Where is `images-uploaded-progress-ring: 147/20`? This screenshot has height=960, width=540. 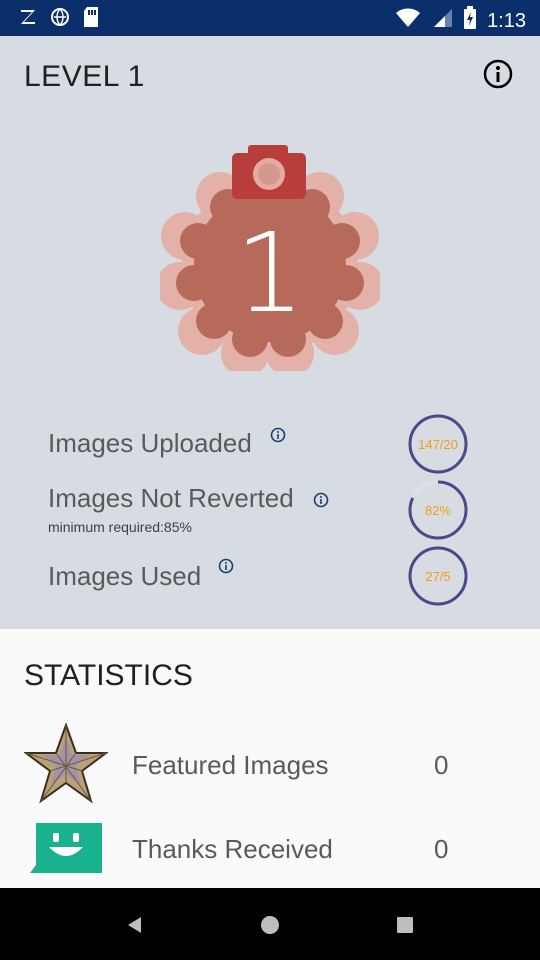 images-uploaded-progress-ring: 147/20 is located at coordinates (438, 444).